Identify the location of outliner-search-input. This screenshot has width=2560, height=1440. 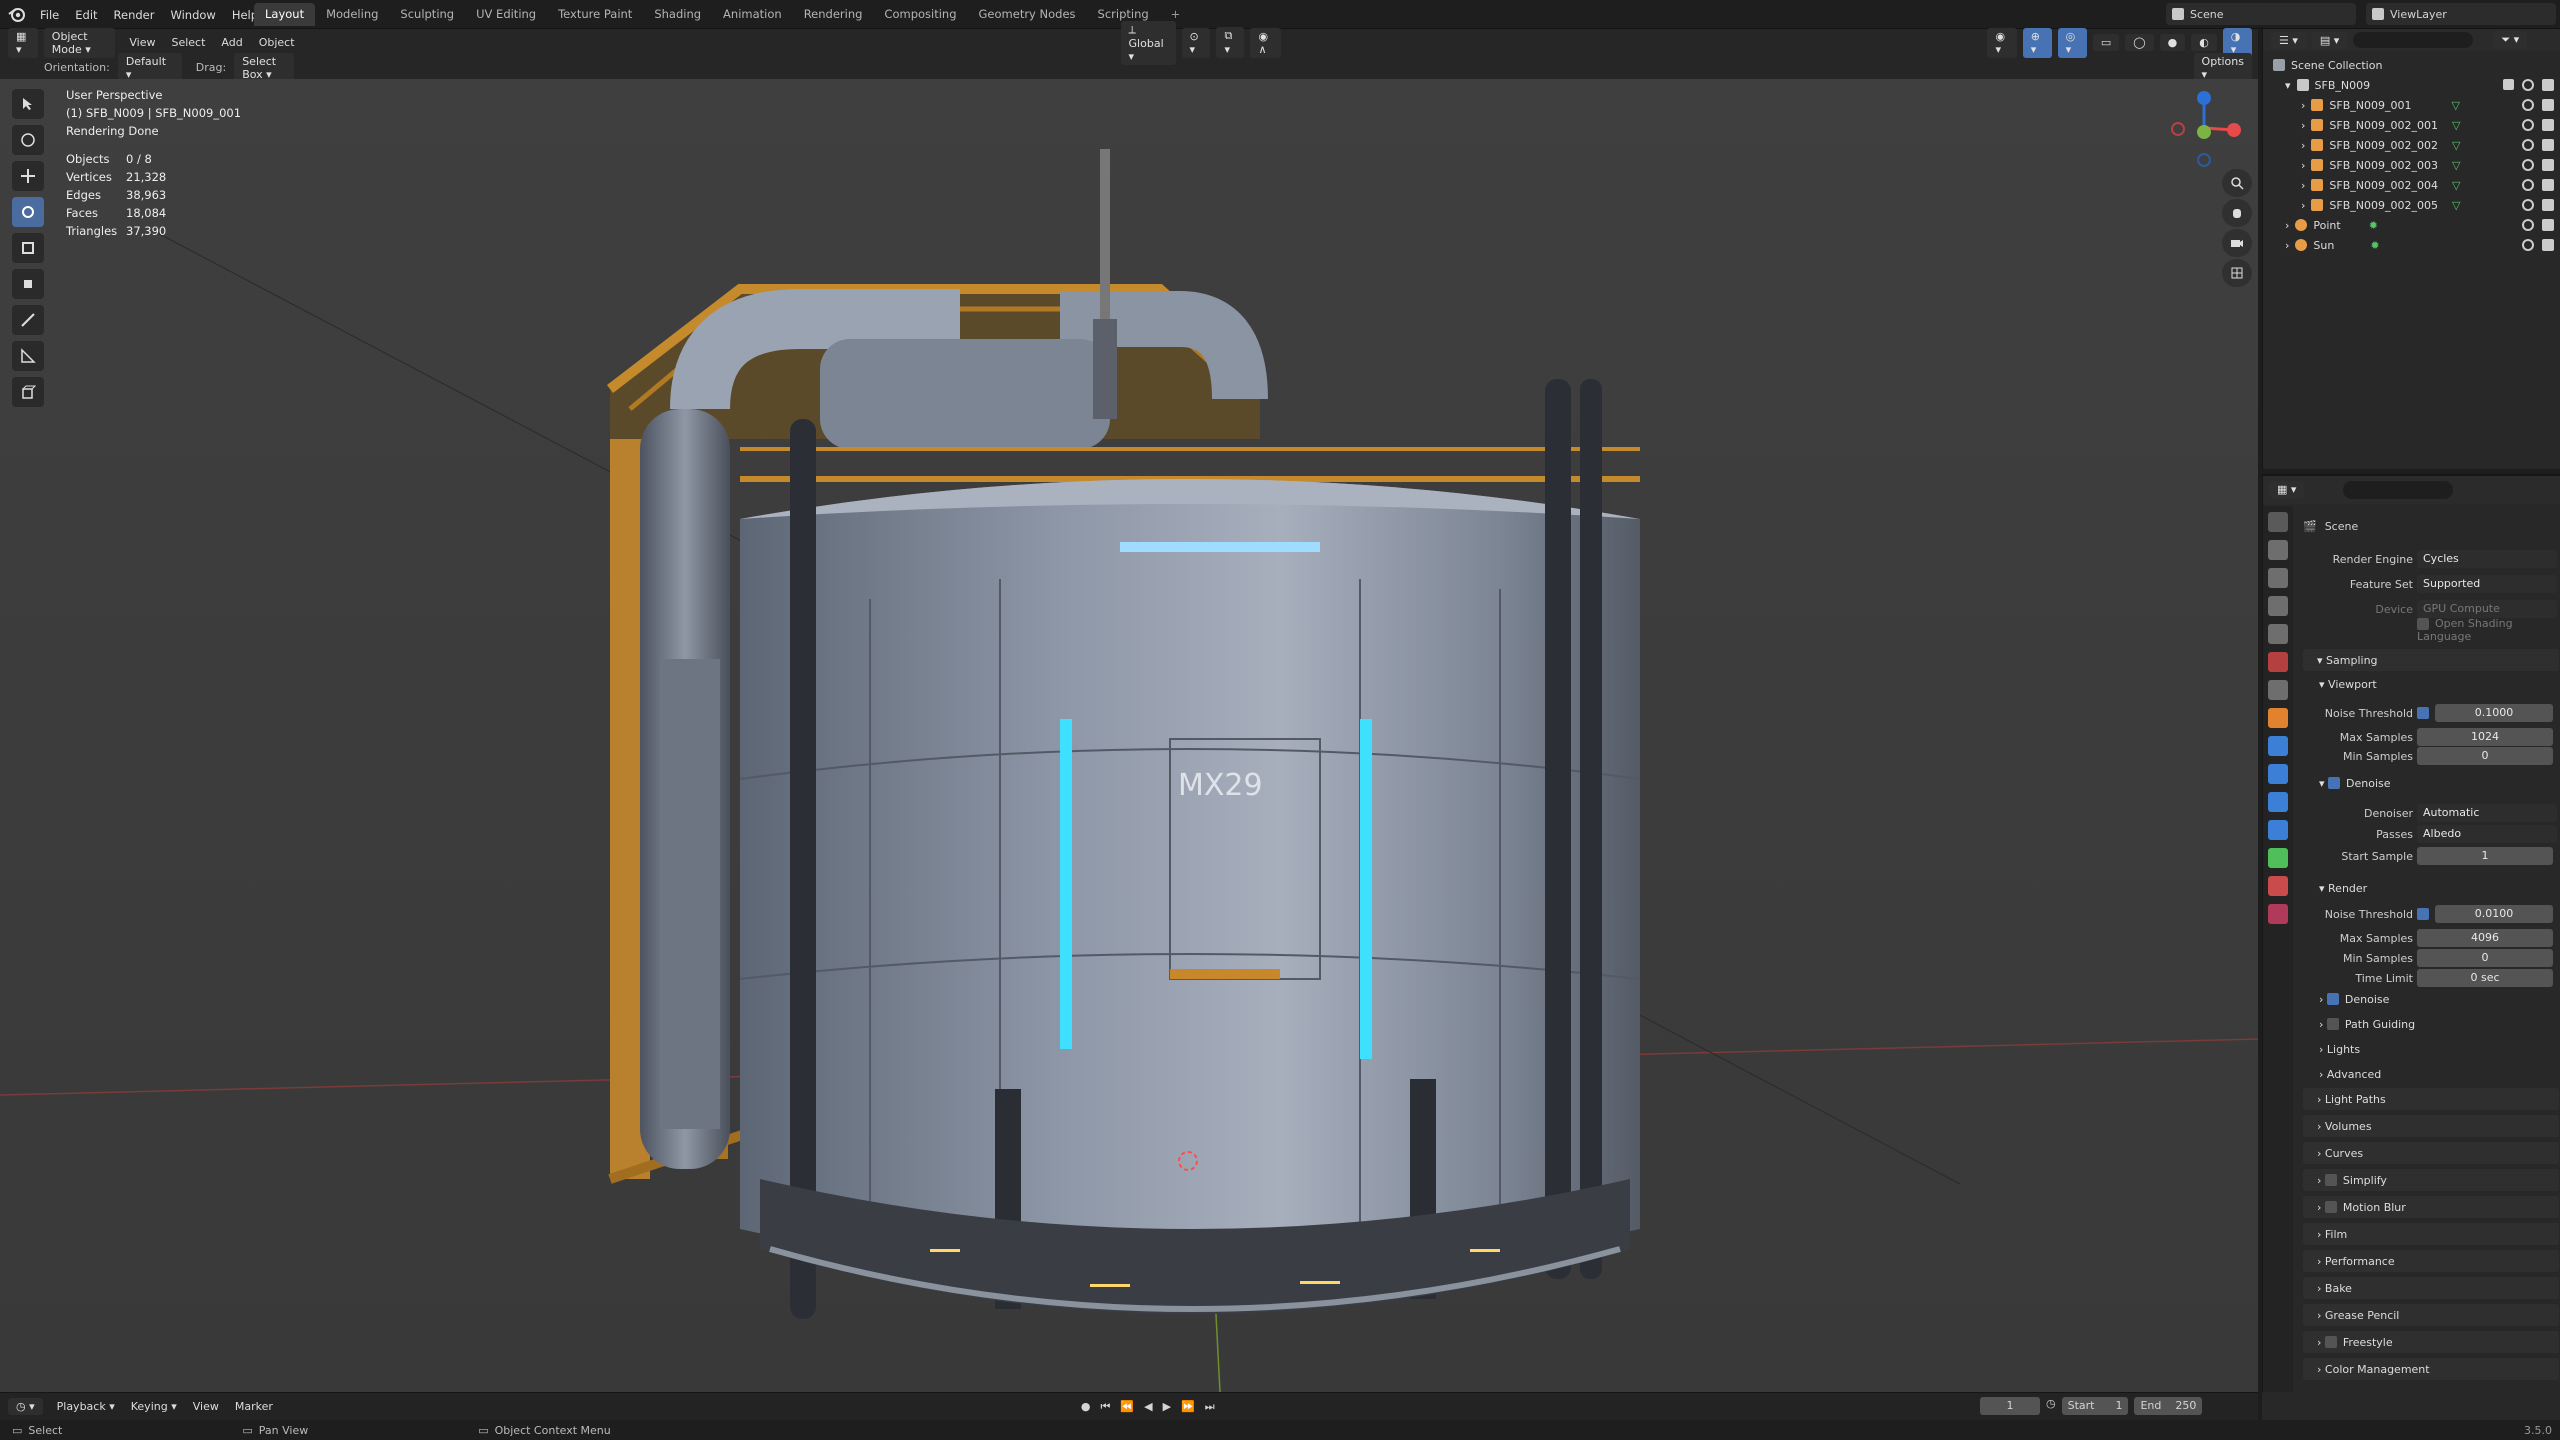
(2413, 40).